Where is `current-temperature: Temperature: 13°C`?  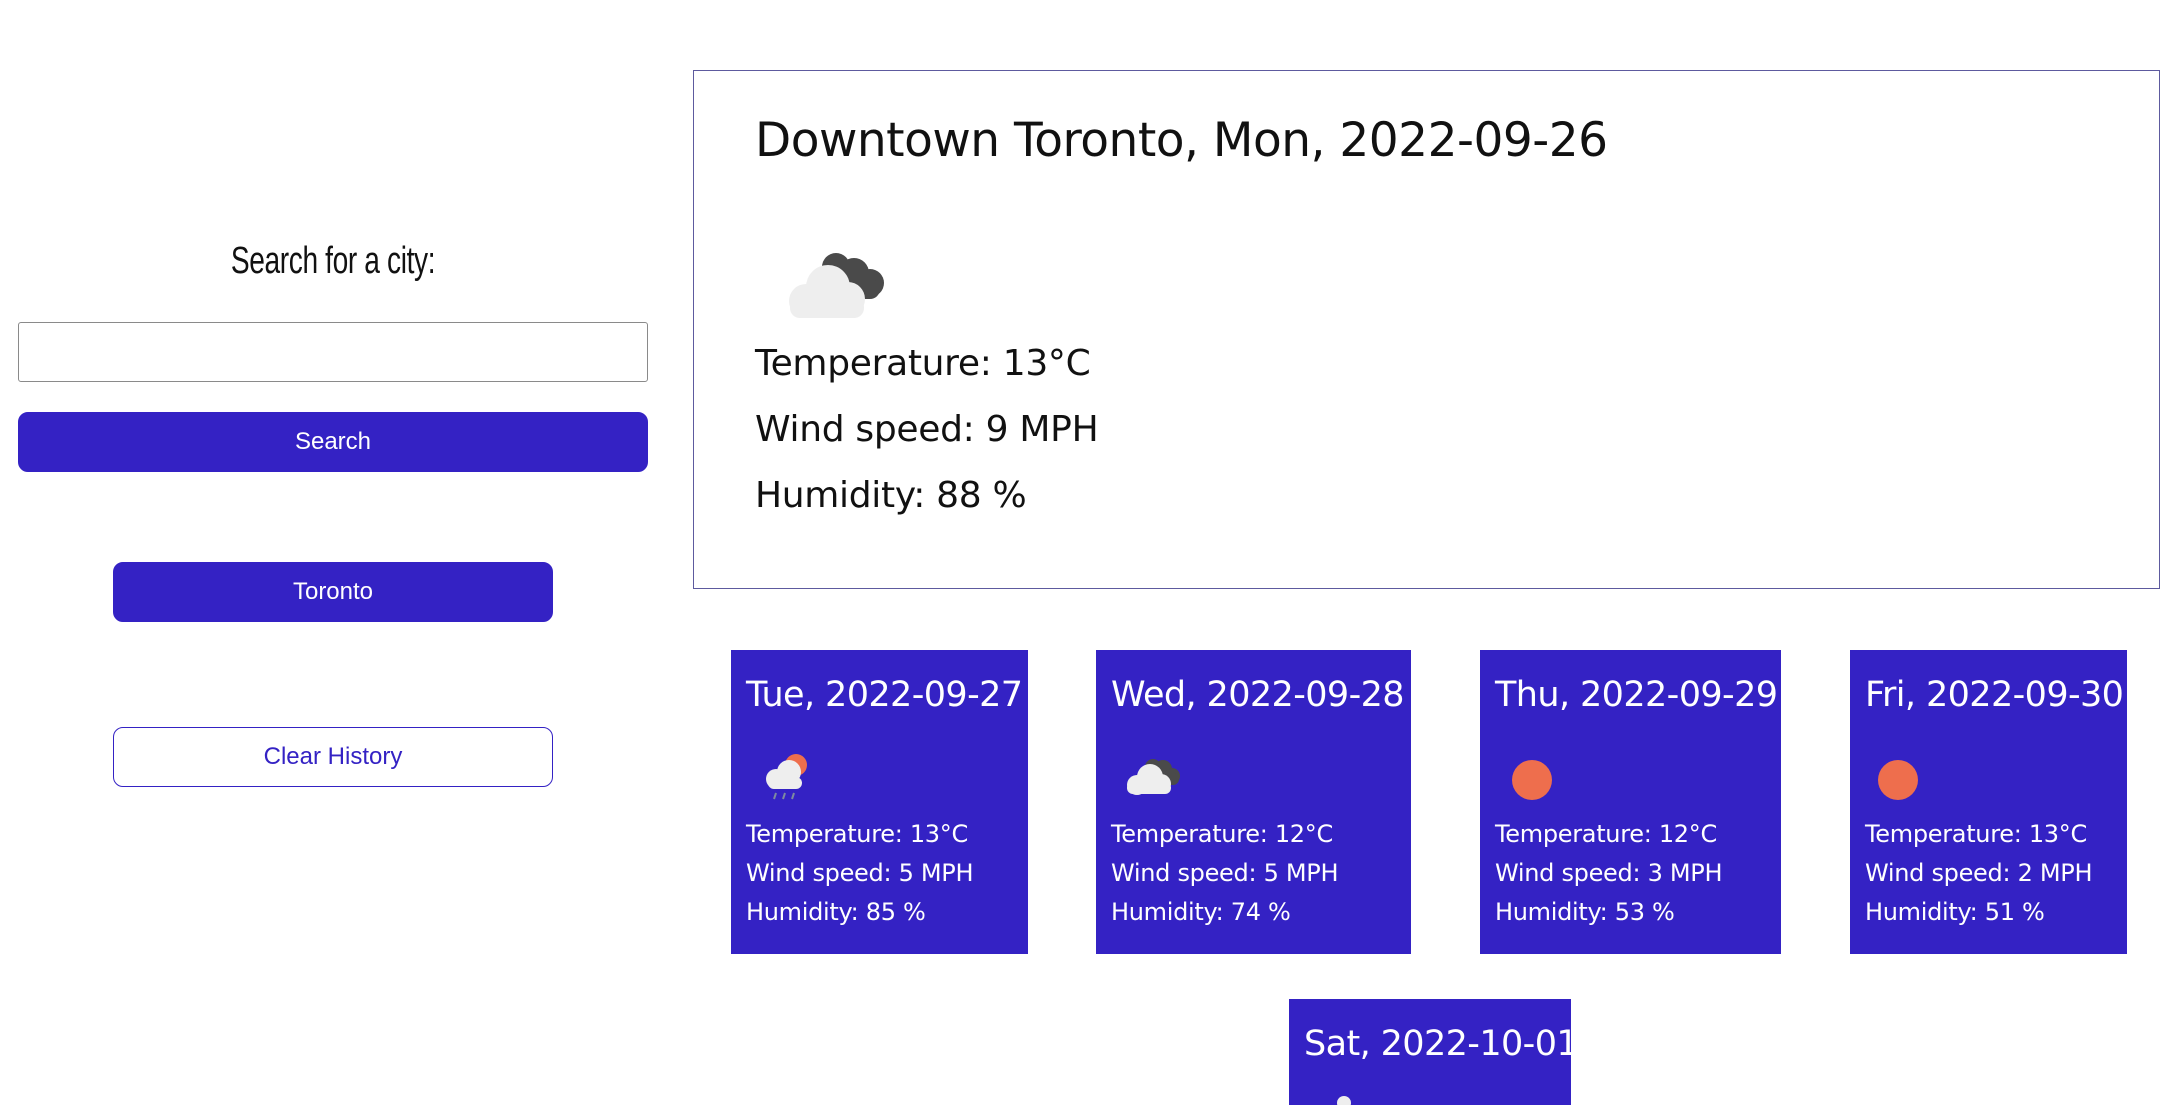
current-temperature: Temperature: 13°C is located at coordinates (923, 363).